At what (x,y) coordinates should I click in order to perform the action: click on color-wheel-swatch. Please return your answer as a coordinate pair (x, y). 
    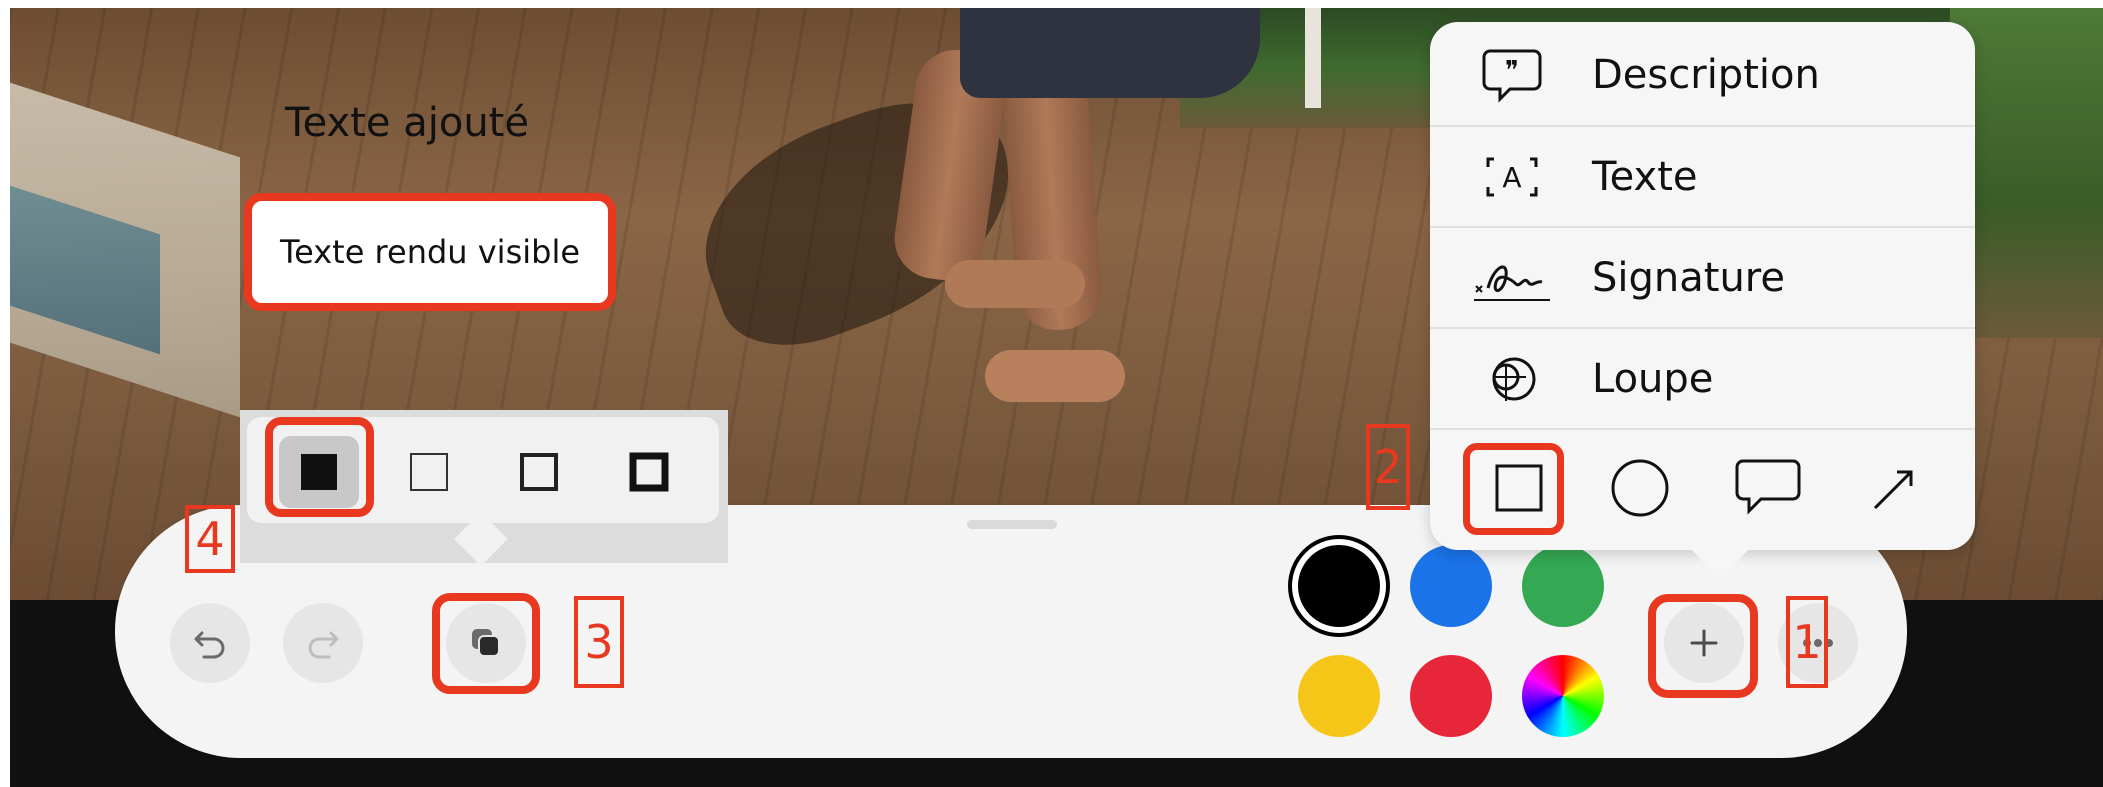
    Looking at the image, I should click on (1563, 696).